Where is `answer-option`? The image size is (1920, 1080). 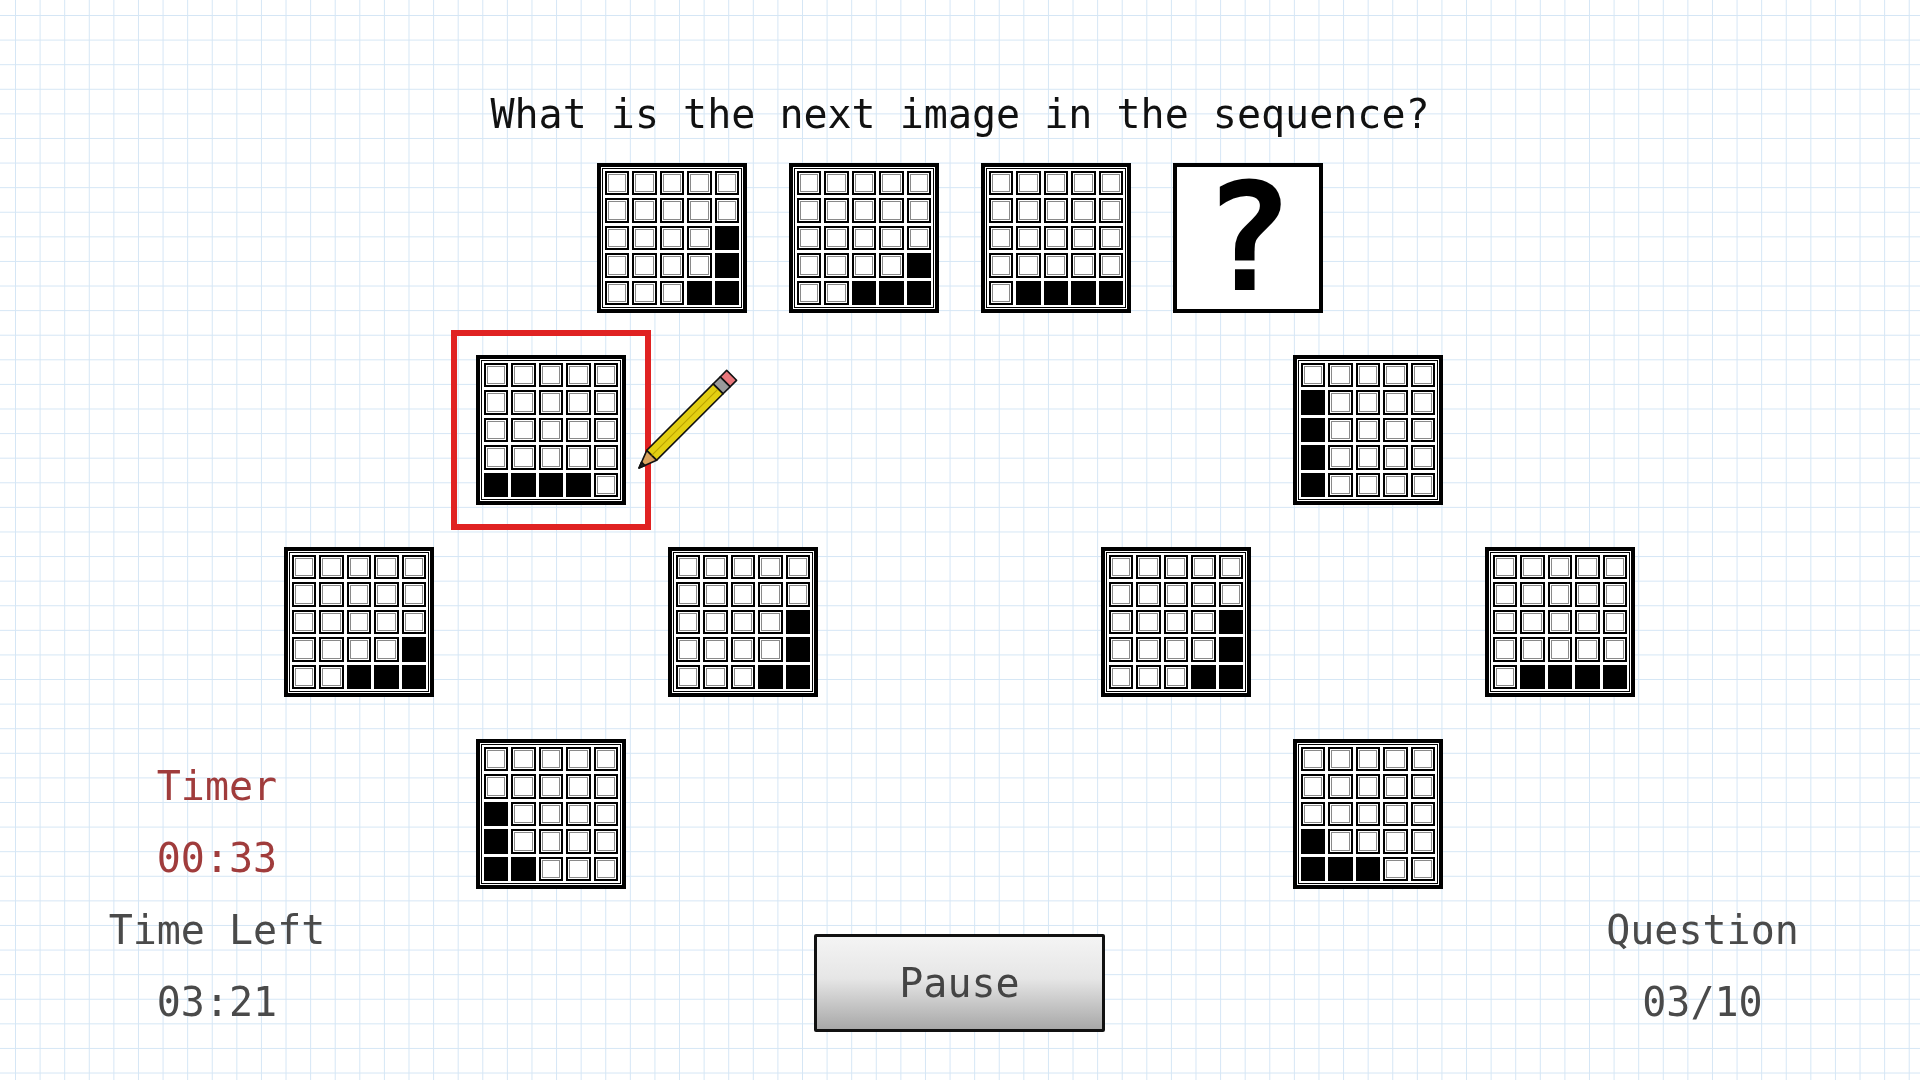 answer-option is located at coordinates (551, 430).